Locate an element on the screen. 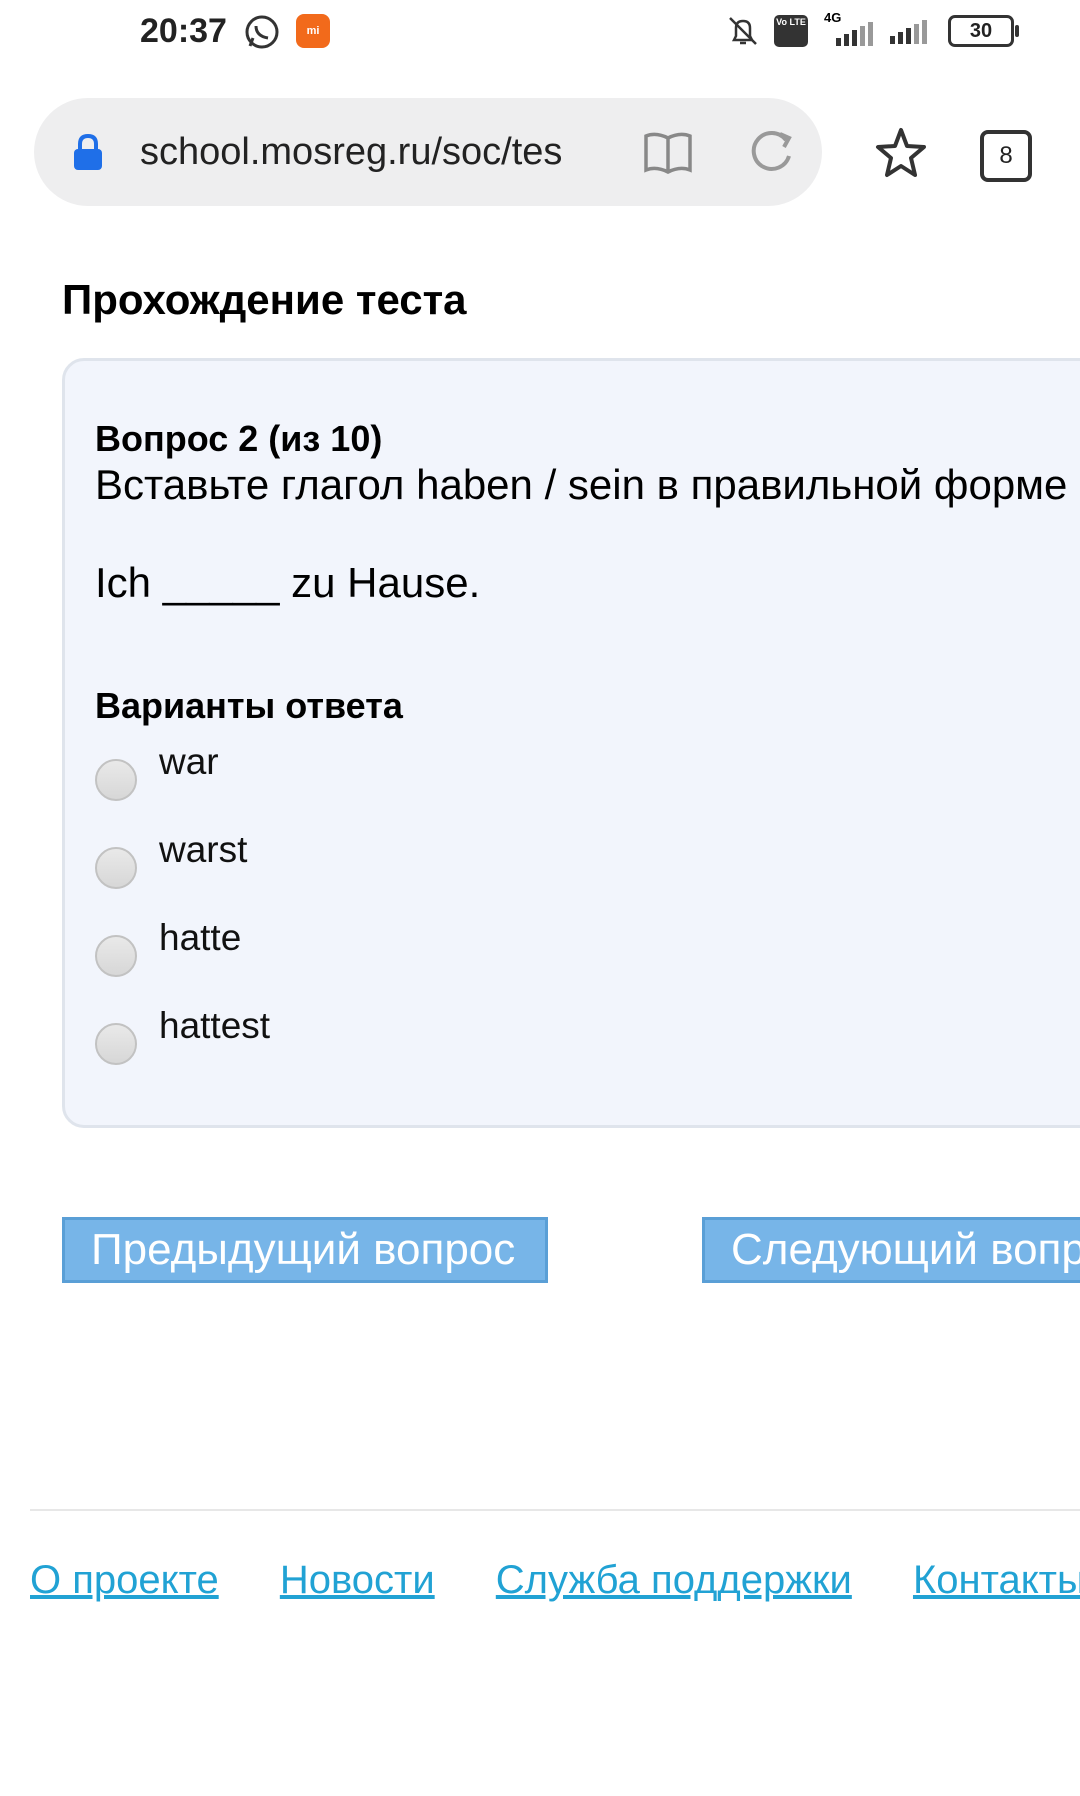 The width and height of the screenshot is (1080, 1796). battery-icon: 30 is located at coordinates (983, 31).